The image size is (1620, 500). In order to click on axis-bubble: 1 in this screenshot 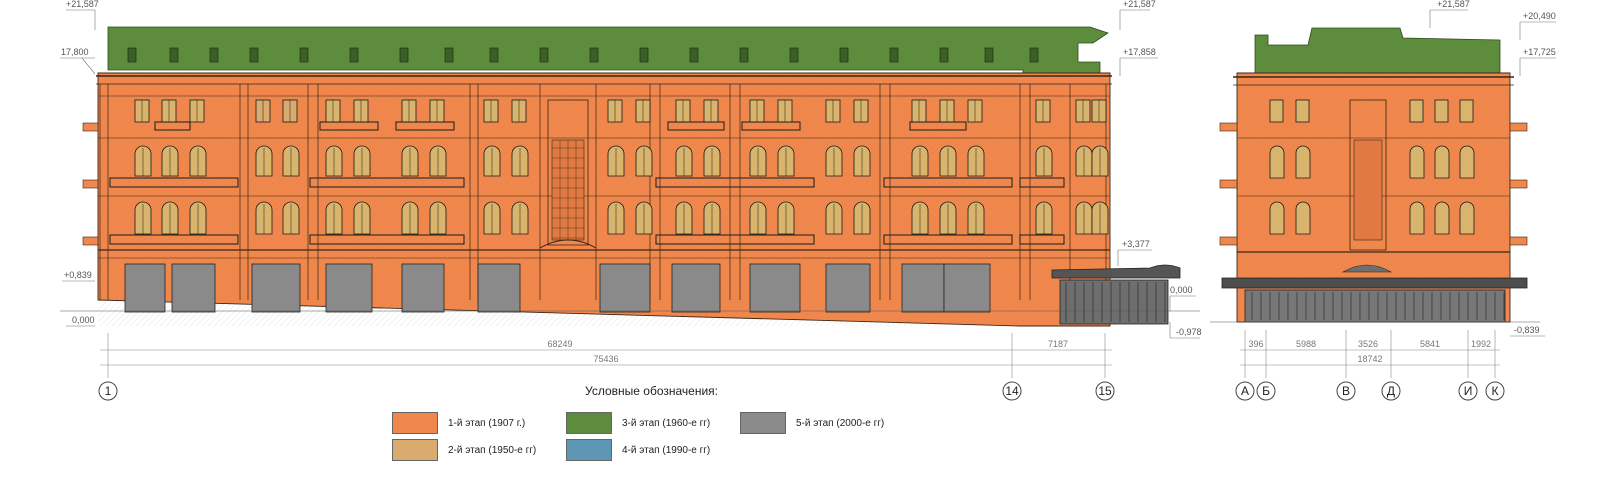, I will do `click(108, 391)`.